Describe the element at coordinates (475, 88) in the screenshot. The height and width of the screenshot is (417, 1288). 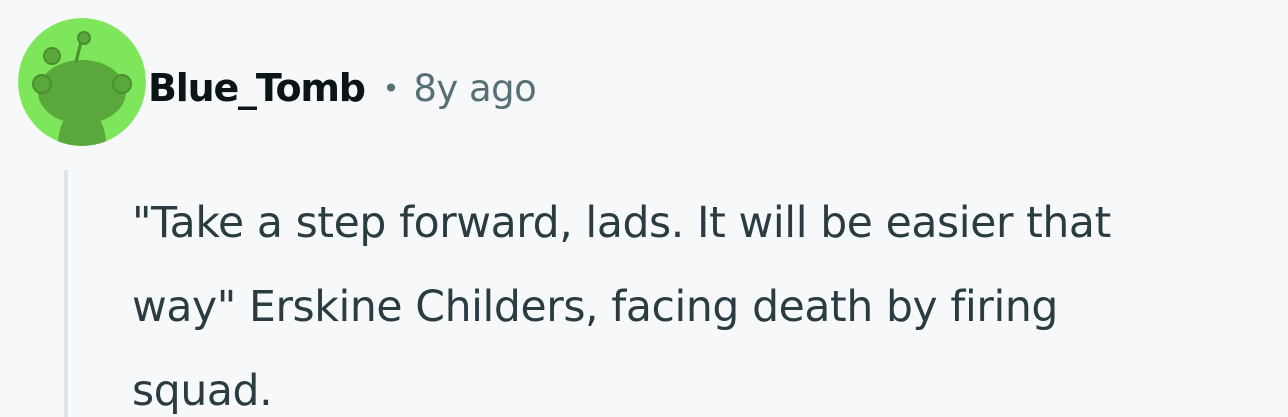
I see `comment-timestamp: 8y ago` at that location.